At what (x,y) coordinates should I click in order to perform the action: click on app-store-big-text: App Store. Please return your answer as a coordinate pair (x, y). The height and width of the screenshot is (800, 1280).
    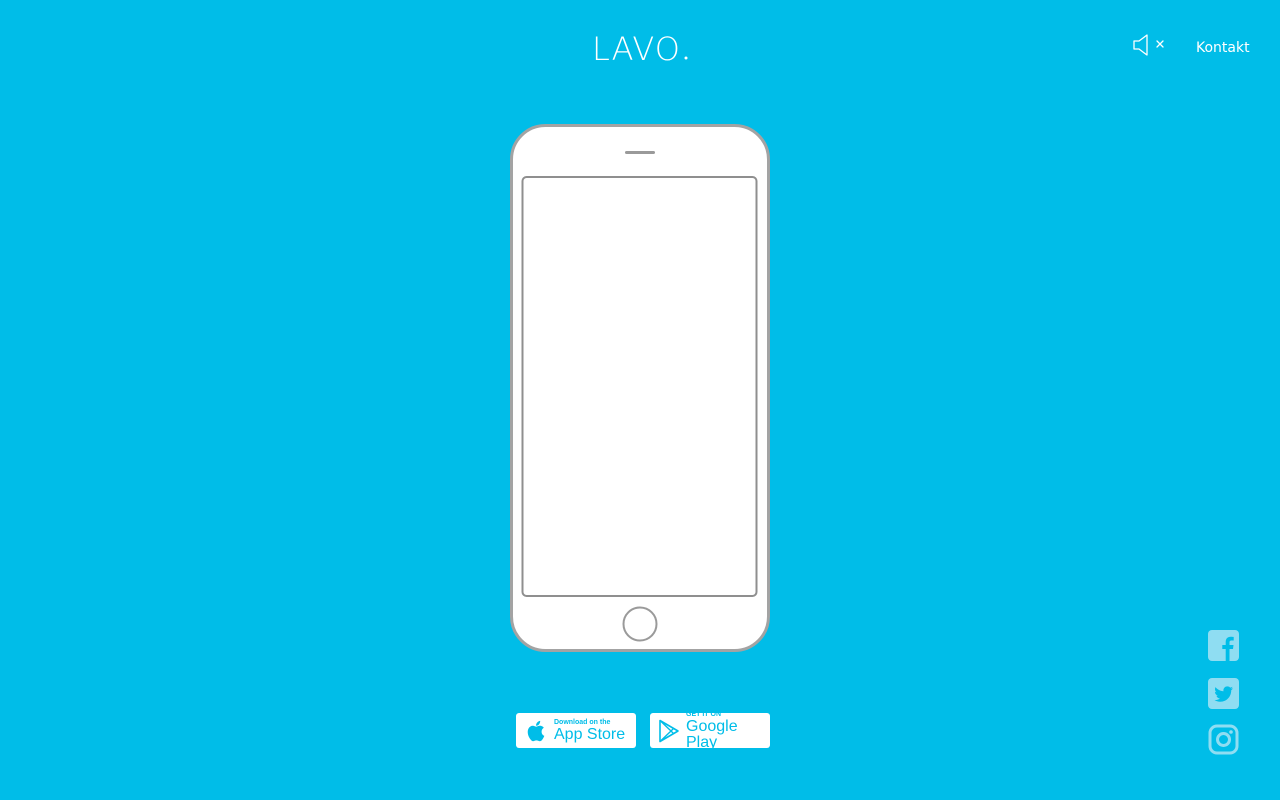
    Looking at the image, I should click on (590, 734).